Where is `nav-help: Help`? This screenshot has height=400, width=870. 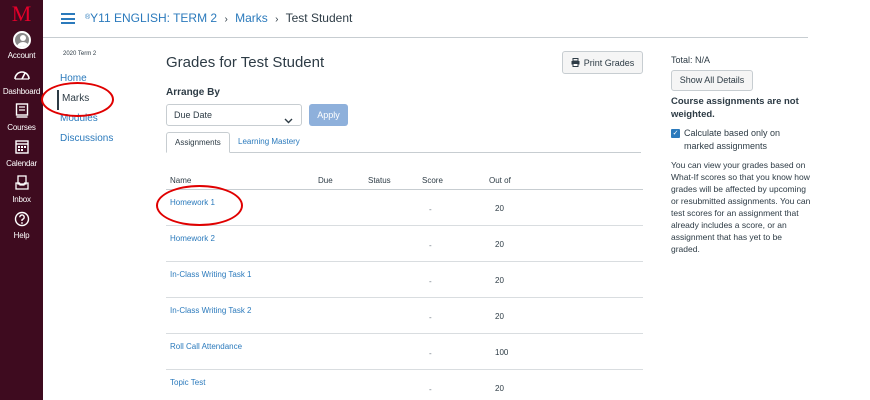
nav-help: Help is located at coordinates (21, 229).